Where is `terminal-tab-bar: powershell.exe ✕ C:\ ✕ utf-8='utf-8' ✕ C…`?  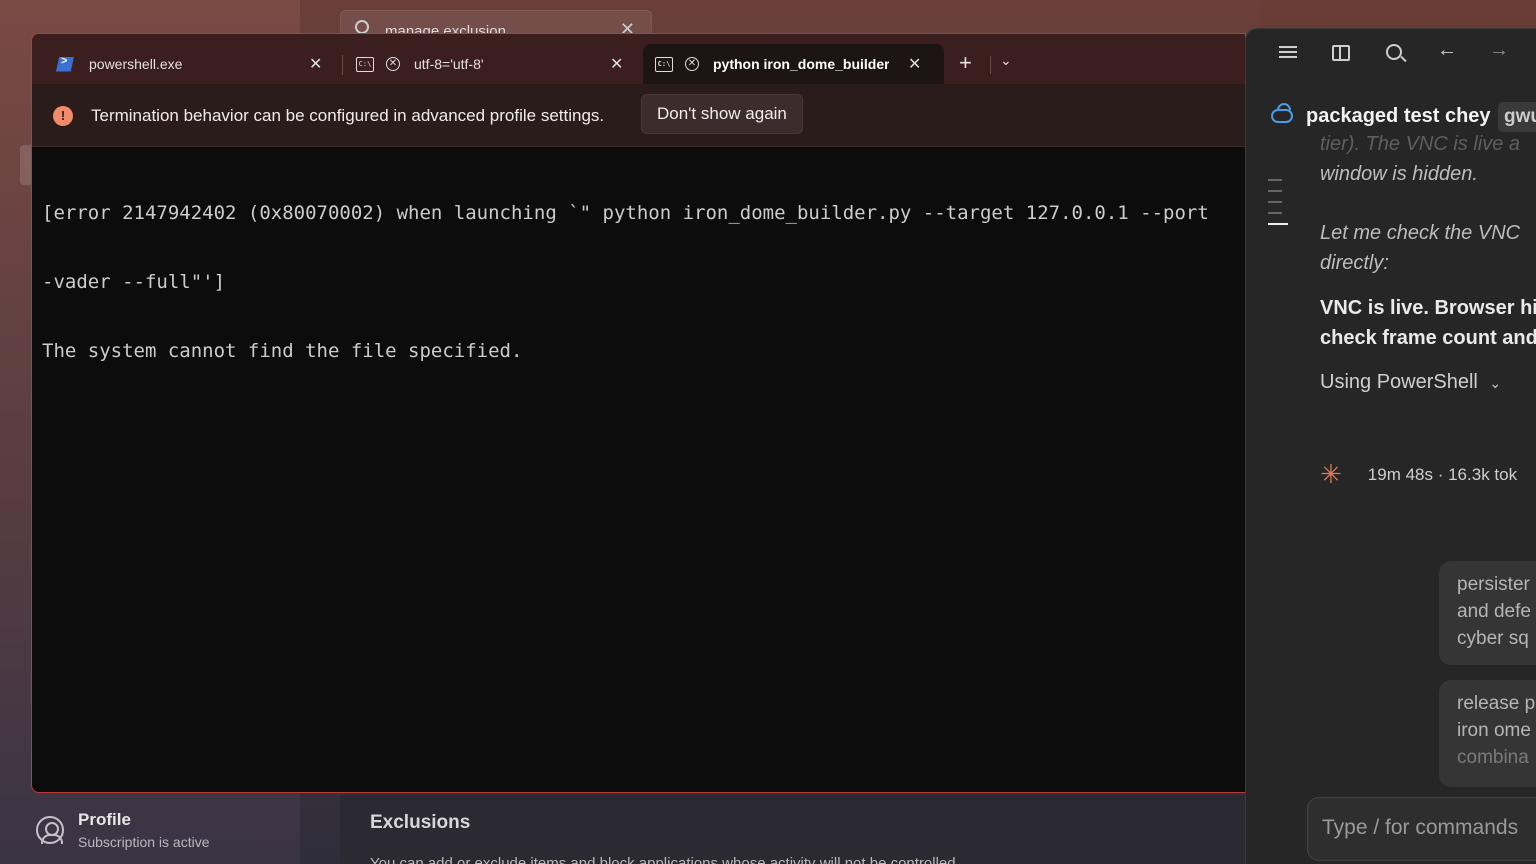
terminal-tab-bar: powershell.exe ✕ C:\ ✕ utf-8='utf-8' ✕ C… is located at coordinates (638, 59).